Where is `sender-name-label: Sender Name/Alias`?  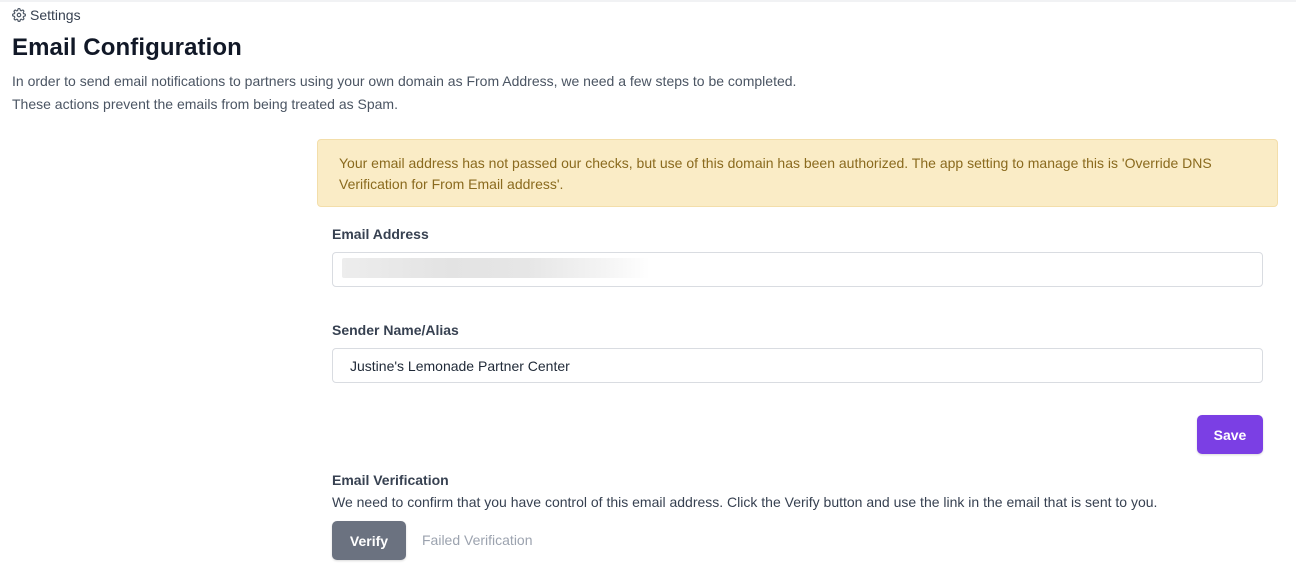 sender-name-label: Sender Name/Alias is located at coordinates (395, 330).